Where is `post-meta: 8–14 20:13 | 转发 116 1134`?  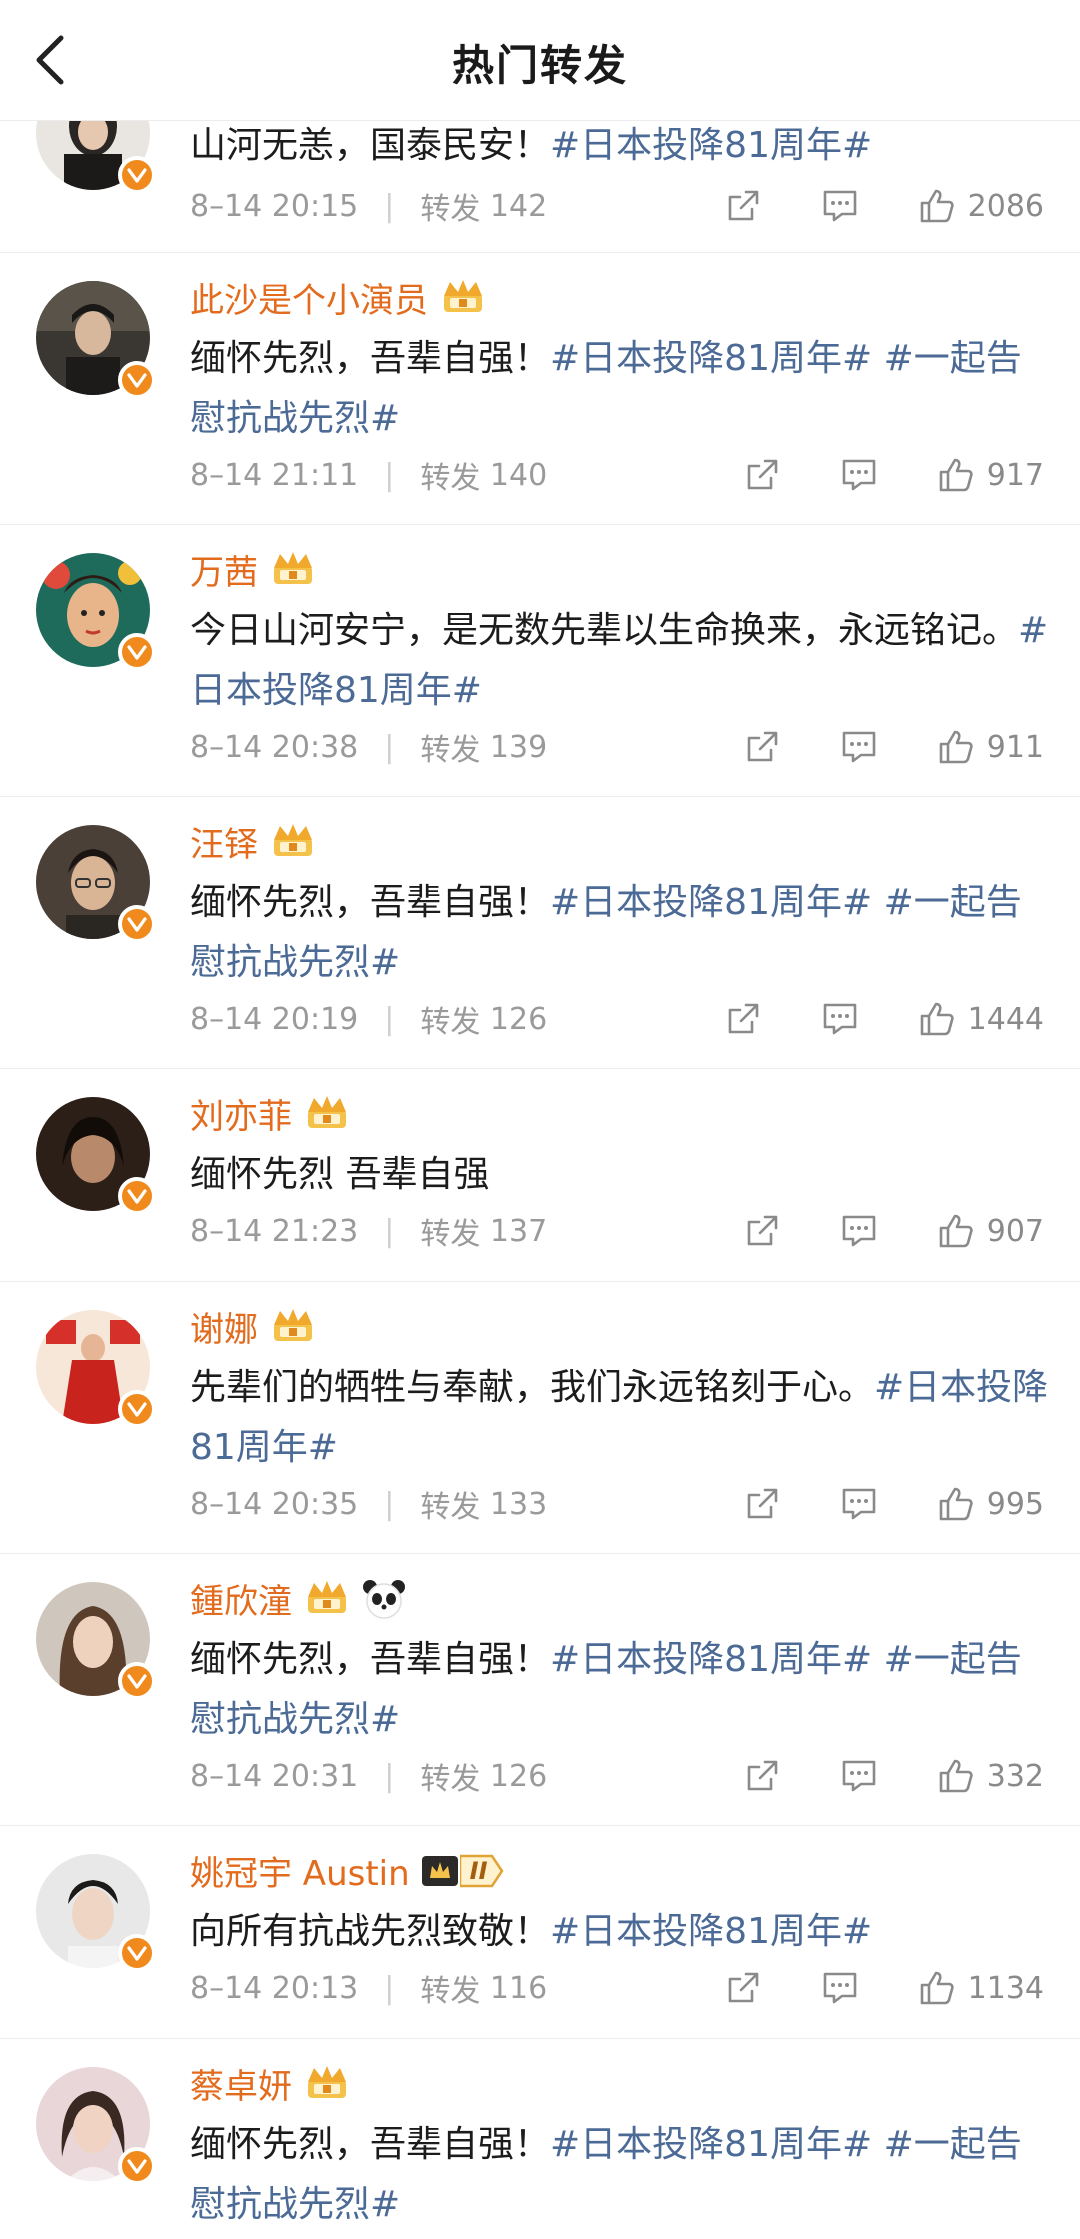
post-meta: 8–14 20:13 | 转发 116 1134 is located at coordinates (617, 1988).